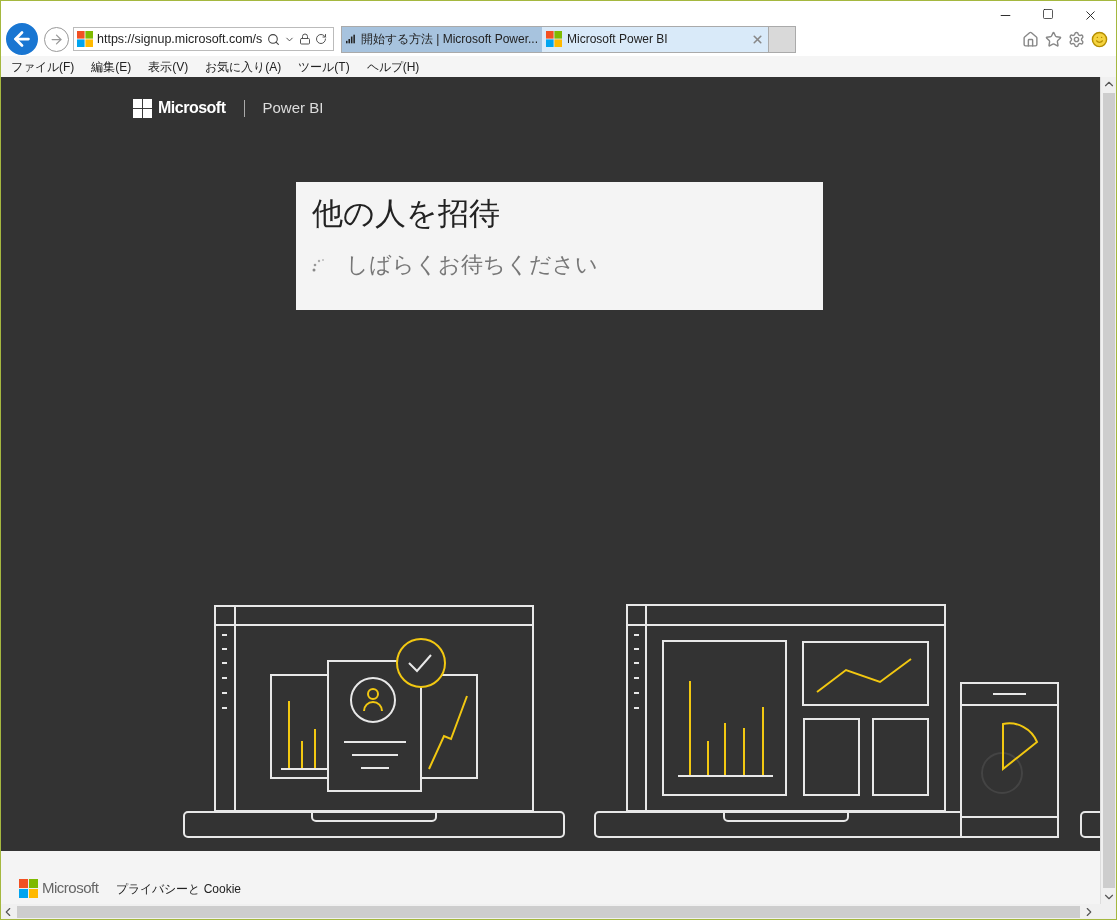 The width and height of the screenshot is (1117, 920). I want to click on loading-spinner-icon, so click(318, 264).